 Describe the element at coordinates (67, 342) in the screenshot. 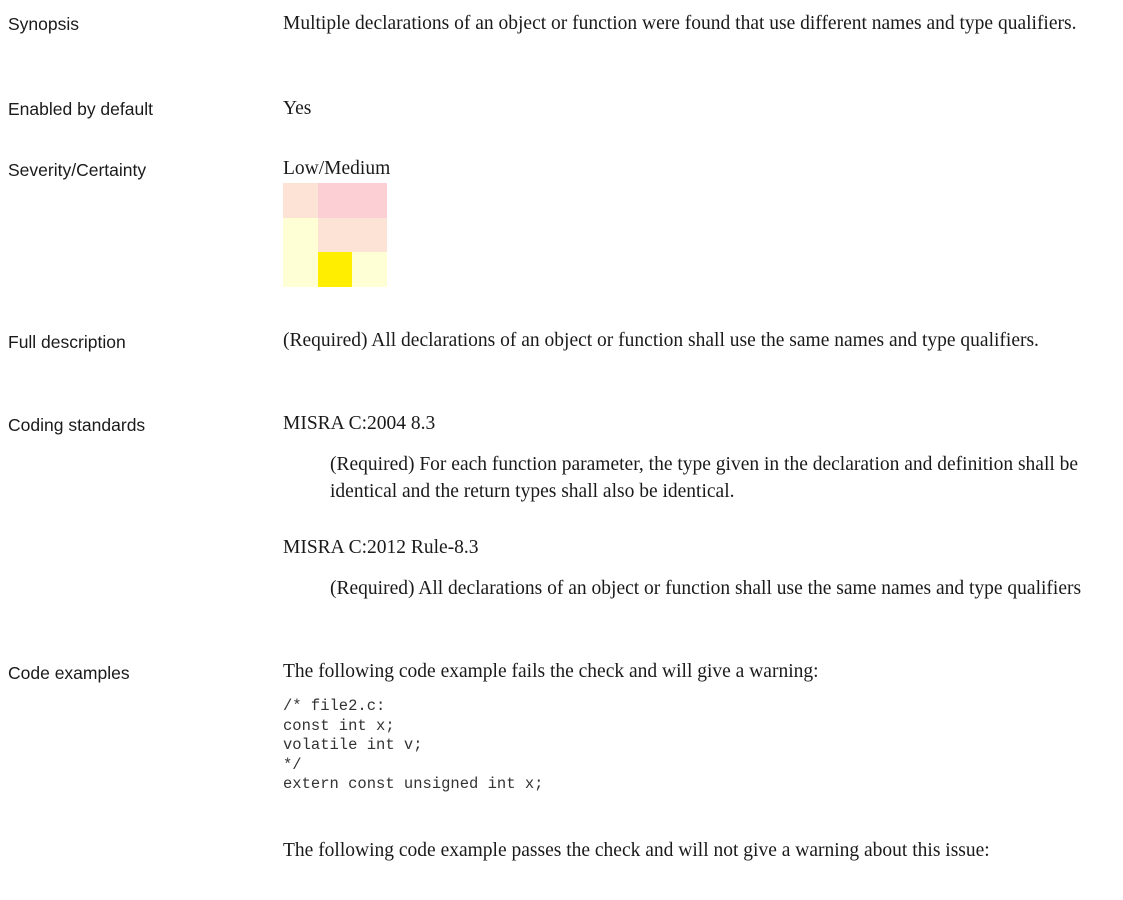

I see `full-description-label: Full description` at that location.